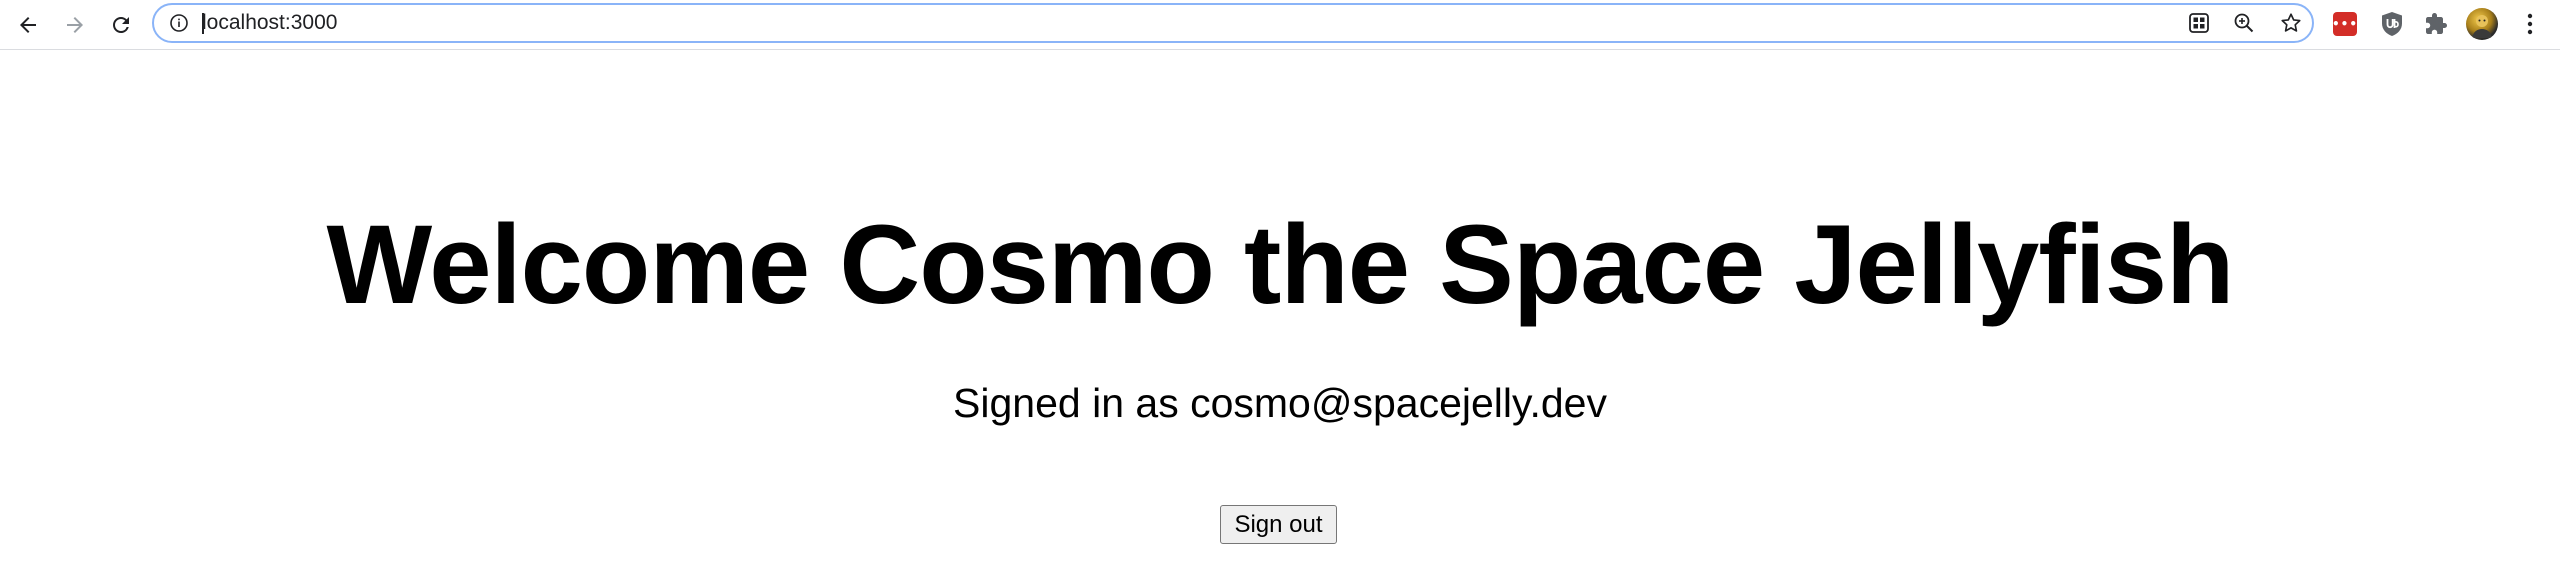 The height and width of the screenshot is (579, 2560). Describe the element at coordinates (269, 23) in the screenshot. I see `url-text: localhost:3000` at that location.